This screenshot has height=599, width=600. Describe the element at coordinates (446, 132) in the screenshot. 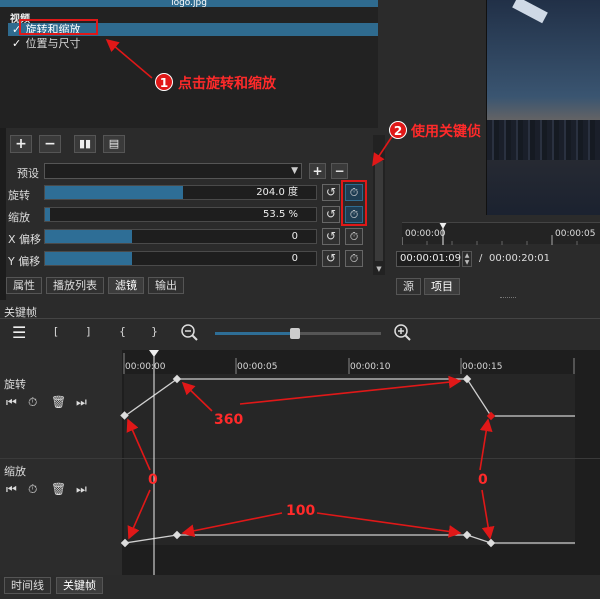

I see `annotation-step-2-text: 使用关键侦` at that location.